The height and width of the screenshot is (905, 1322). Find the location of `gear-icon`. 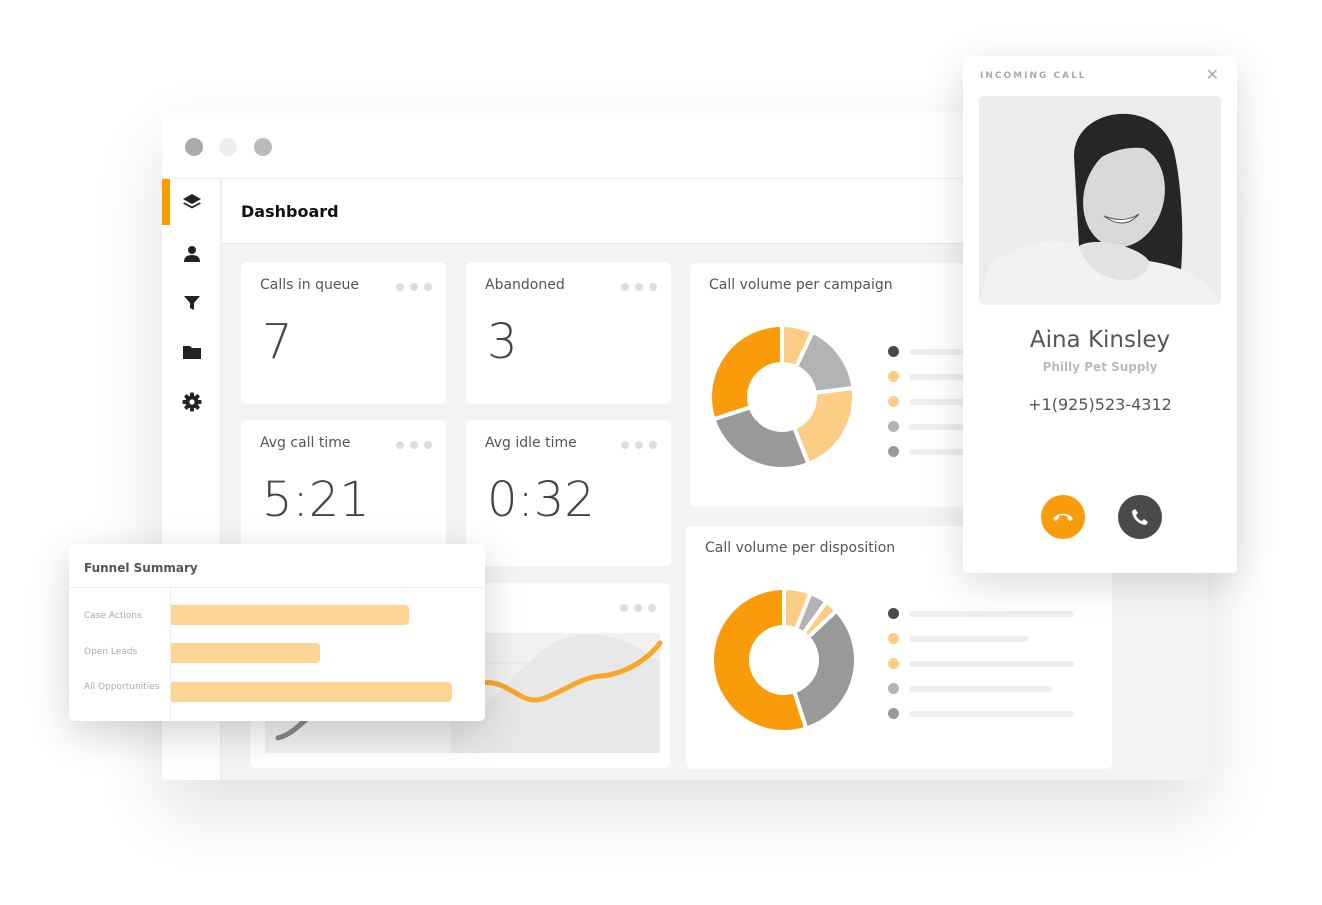

gear-icon is located at coordinates (192, 402).